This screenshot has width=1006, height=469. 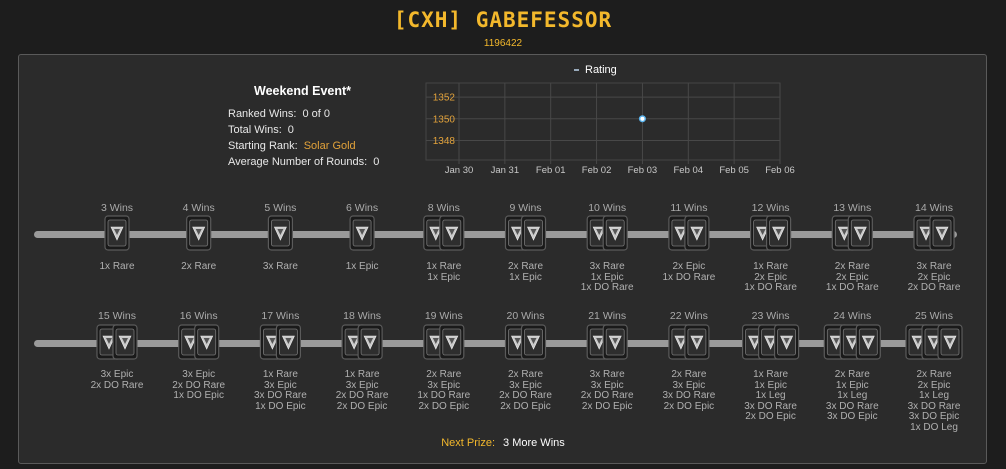 I want to click on milestone-rewards: 2x Rare 1x Epic 1x Leg 3x DO Rare 3x DO Epic, so click(x=852, y=396).